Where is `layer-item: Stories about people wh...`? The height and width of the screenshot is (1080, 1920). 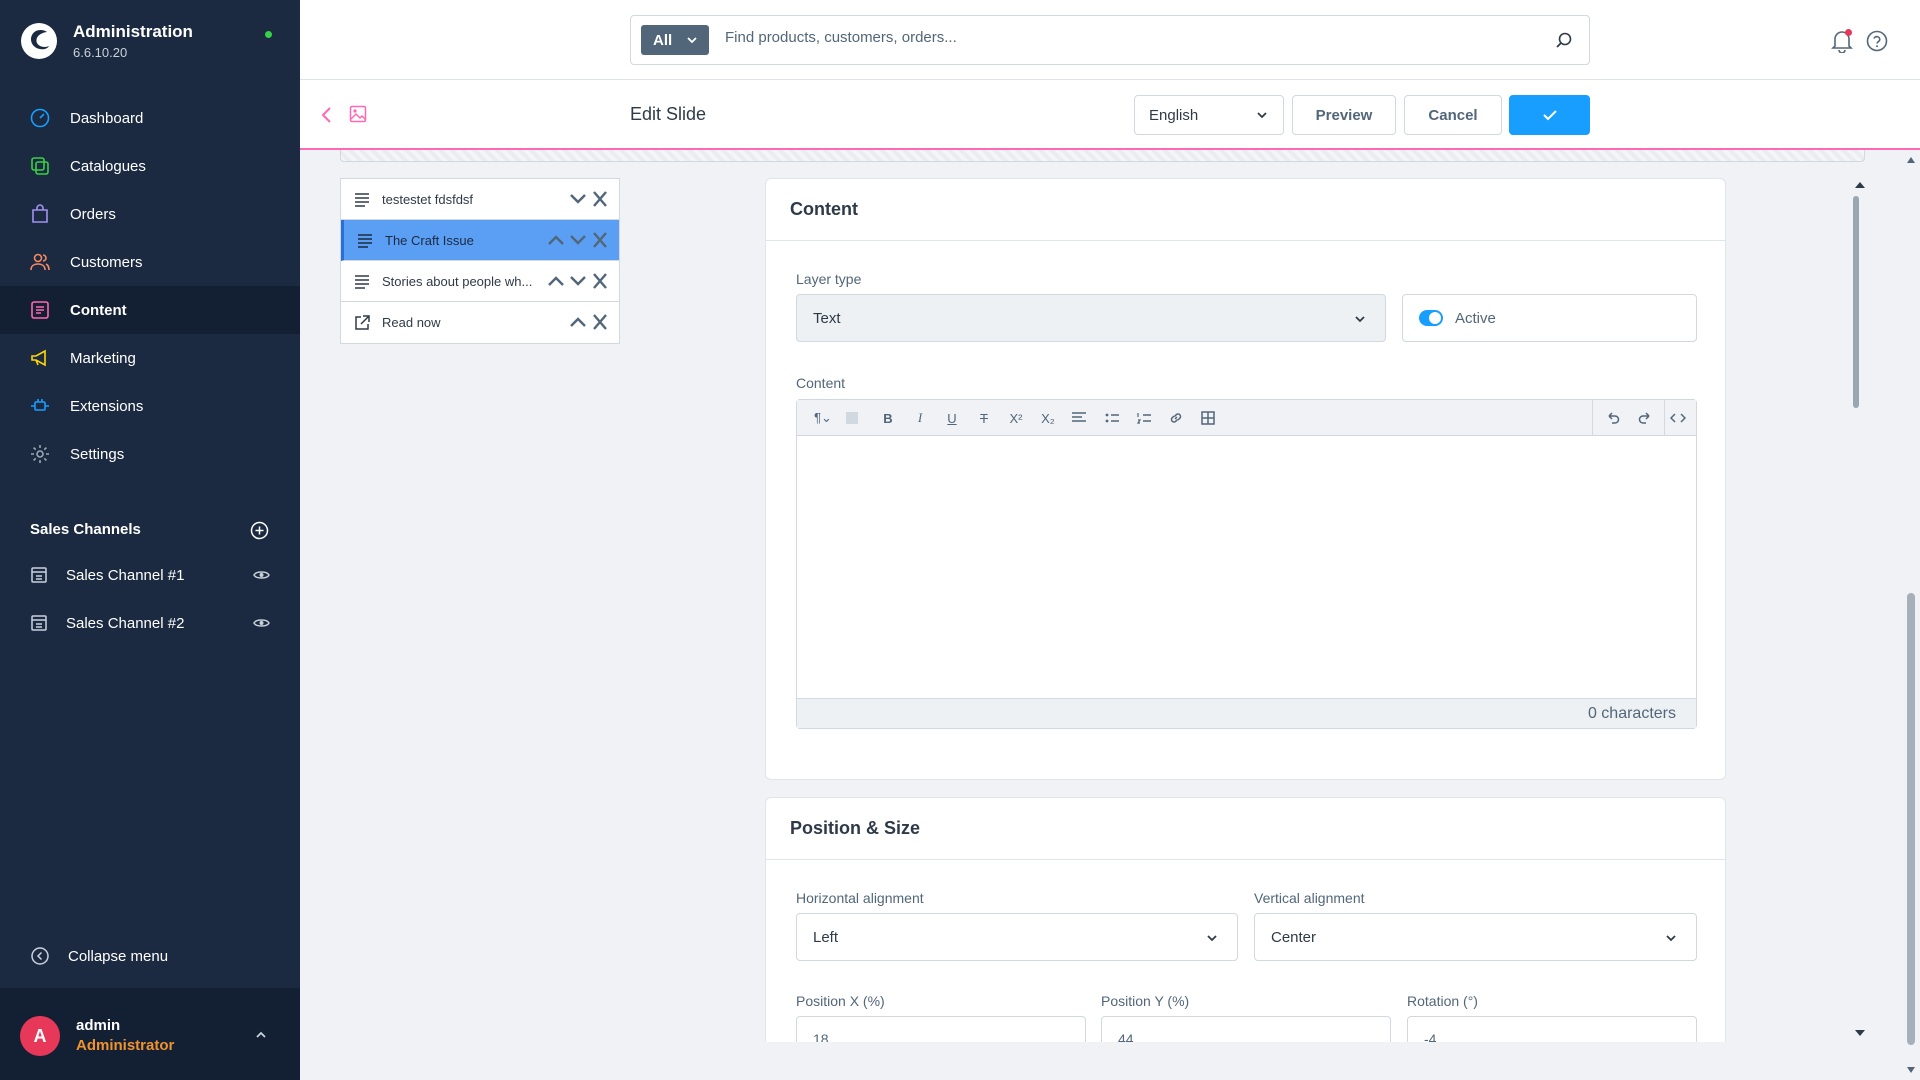 layer-item: Stories about people wh... is located at coordinates (480, 281).